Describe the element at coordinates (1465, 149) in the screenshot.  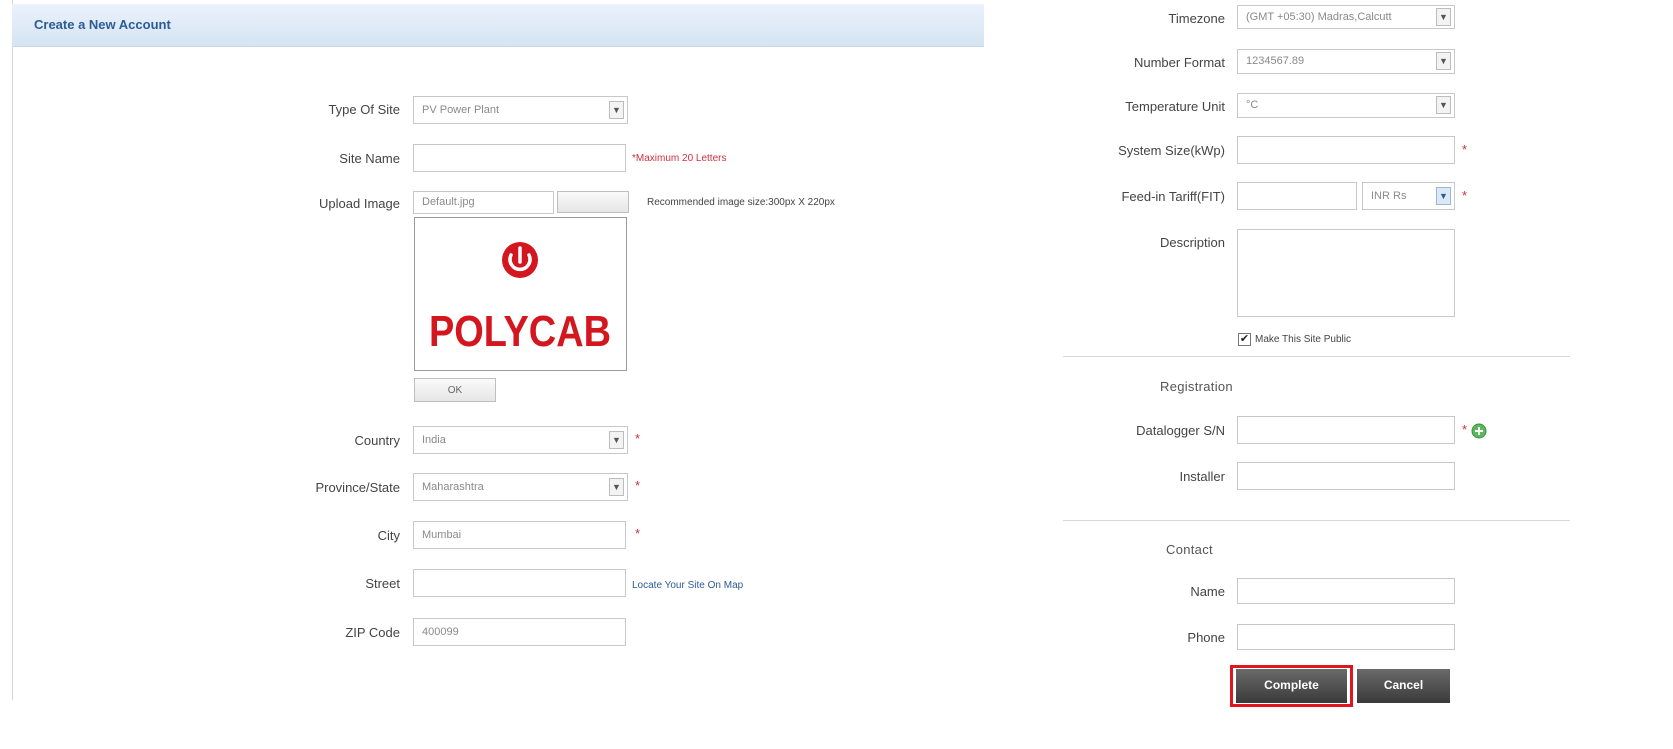
I see `system-size-required-mark: *` at that location.